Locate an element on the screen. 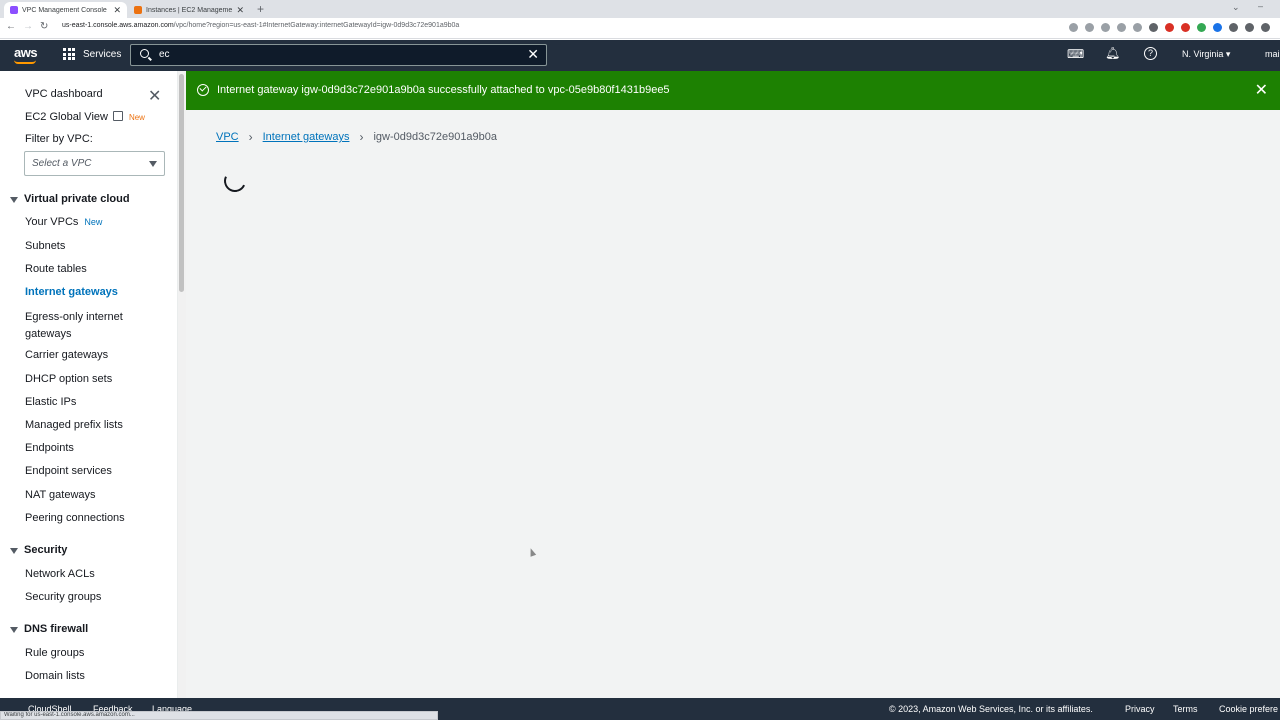 The height and width of the screenshot is (720, 1280). sidebar-item-subnets: Subnets is located at coordinates (45, 246).